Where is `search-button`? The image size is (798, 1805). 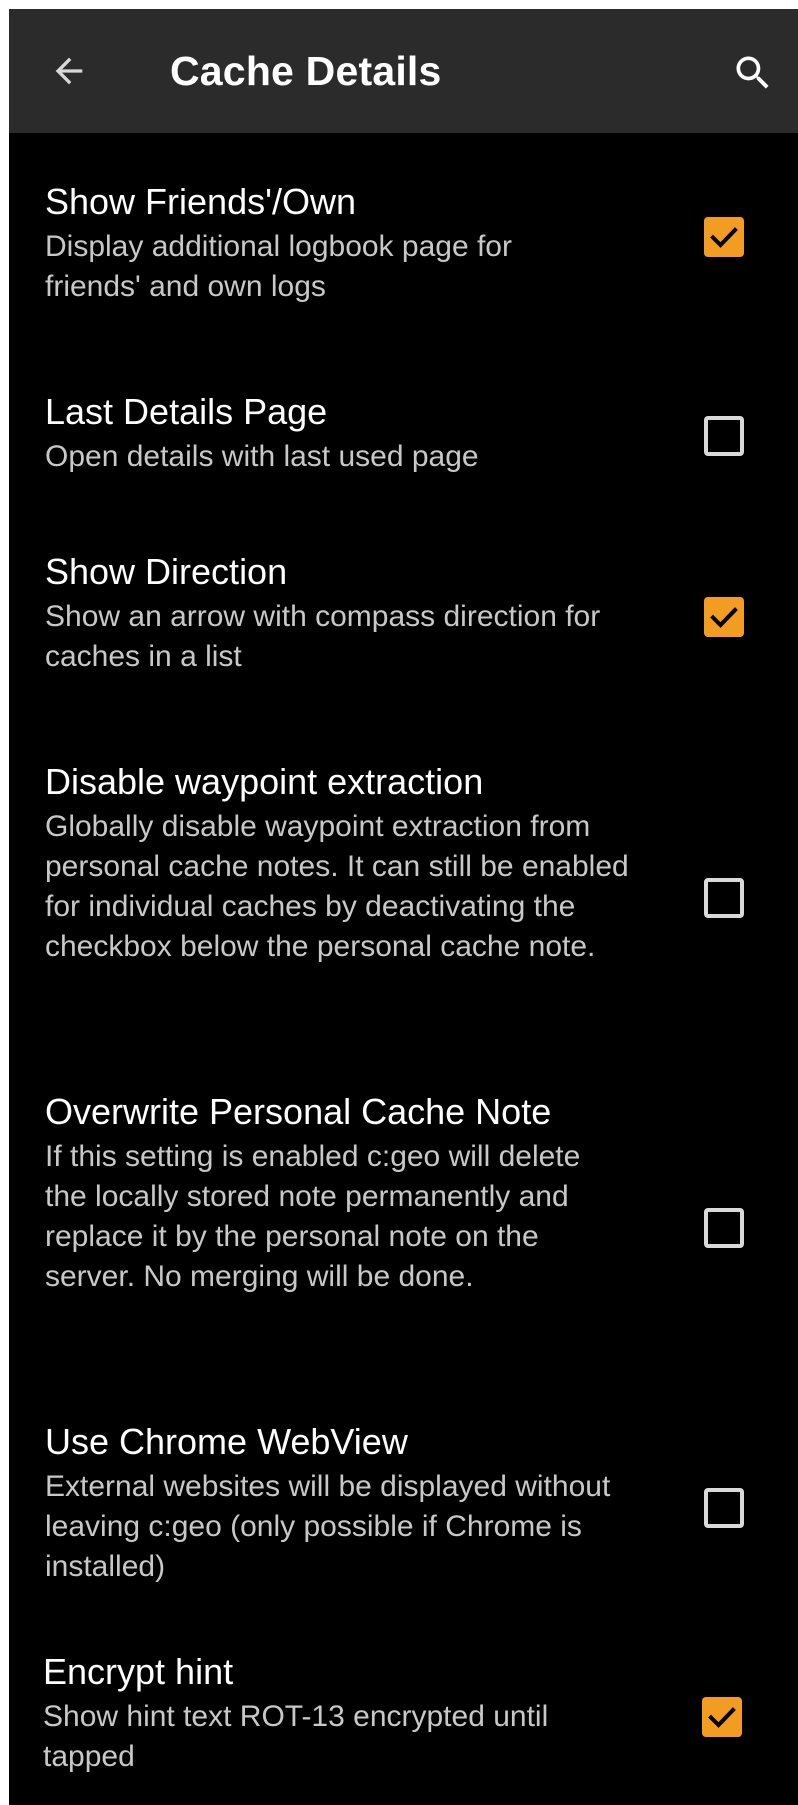 search-button is located at coordinates (753, 73).